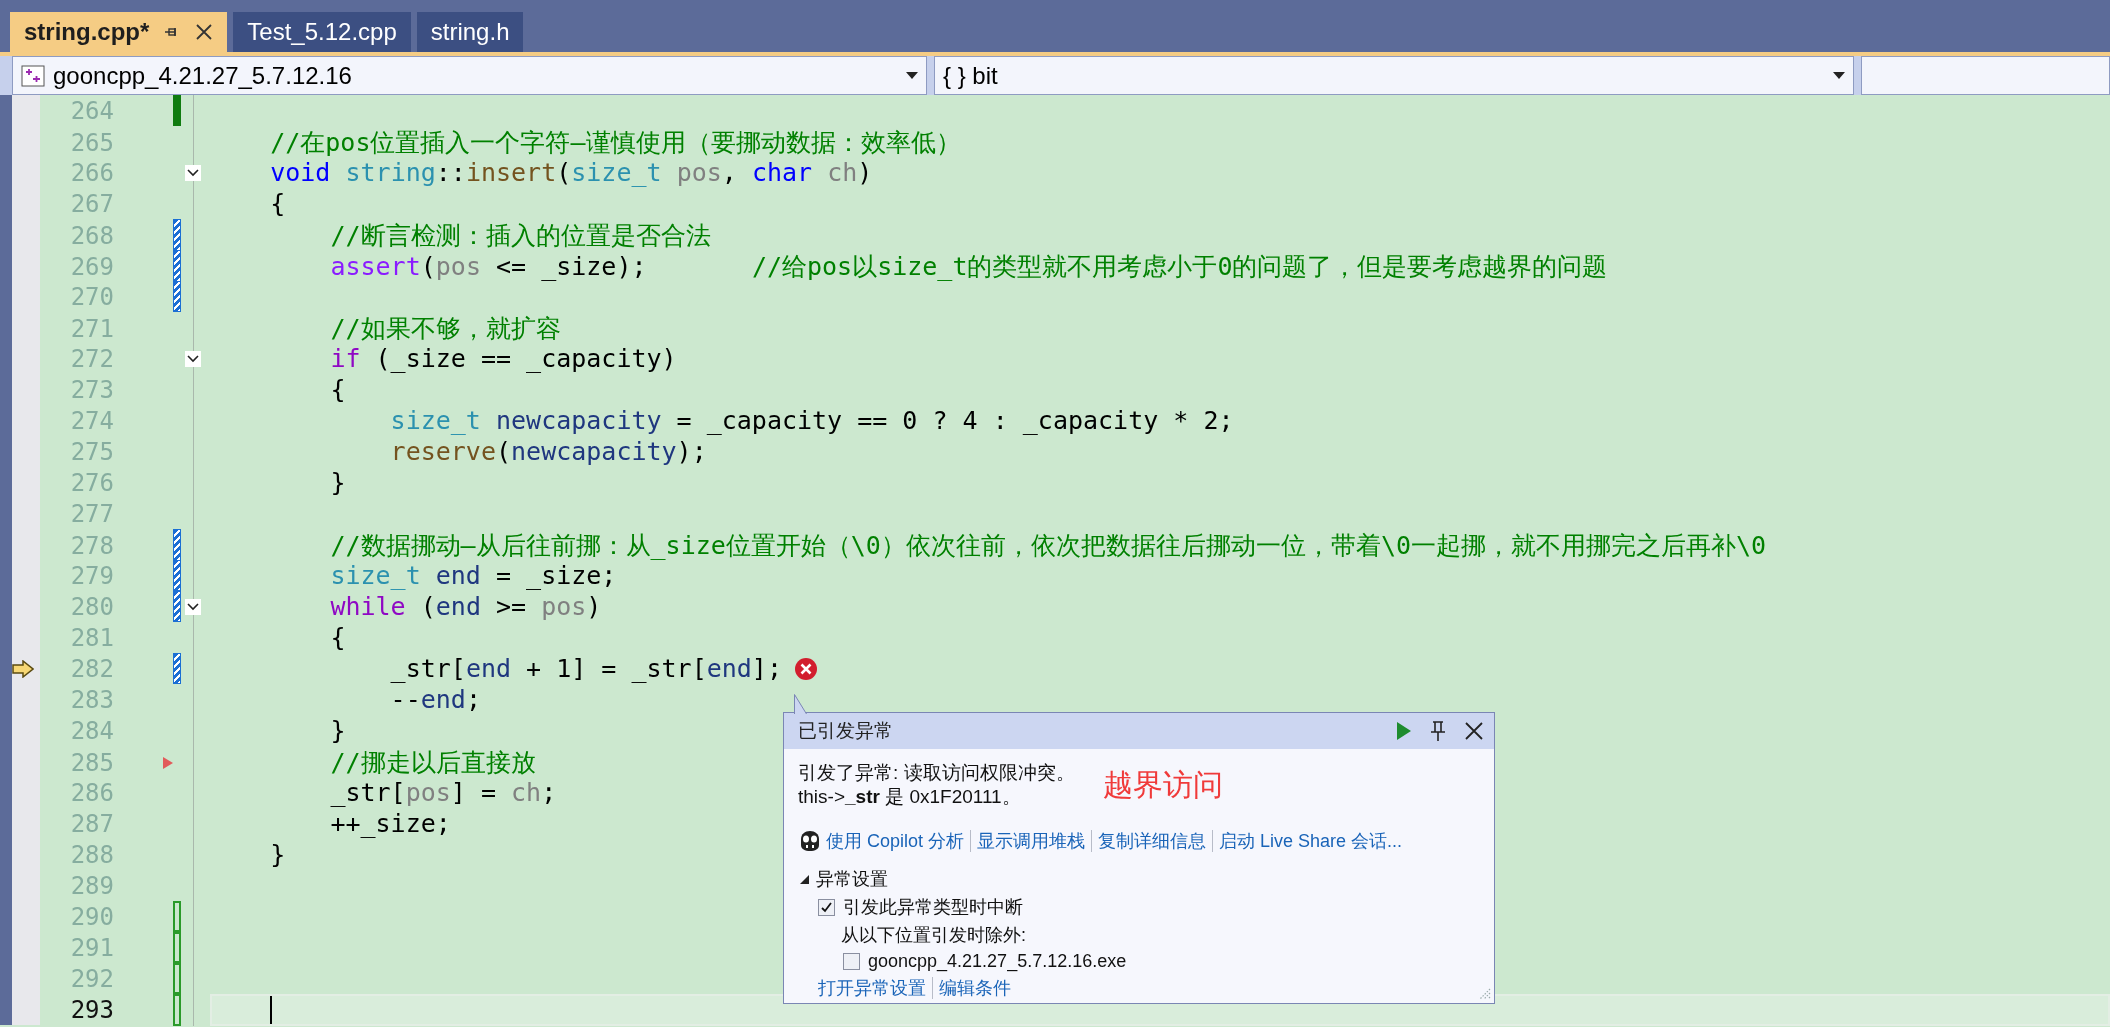 Image resolution: width=2110 pixels, height=1027 pixels. Describe the element at coordinates (92, 266) in the screenshot. I see `line-number: 269` at that location.